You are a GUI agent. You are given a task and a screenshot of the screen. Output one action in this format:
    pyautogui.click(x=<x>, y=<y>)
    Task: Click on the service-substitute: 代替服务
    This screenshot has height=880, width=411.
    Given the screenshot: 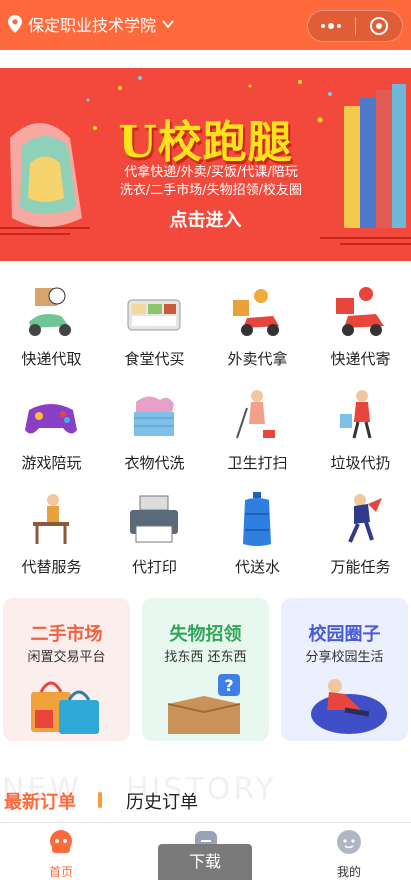 What is the action you would take?
    pyautogui.click(x=51, y=536)
    